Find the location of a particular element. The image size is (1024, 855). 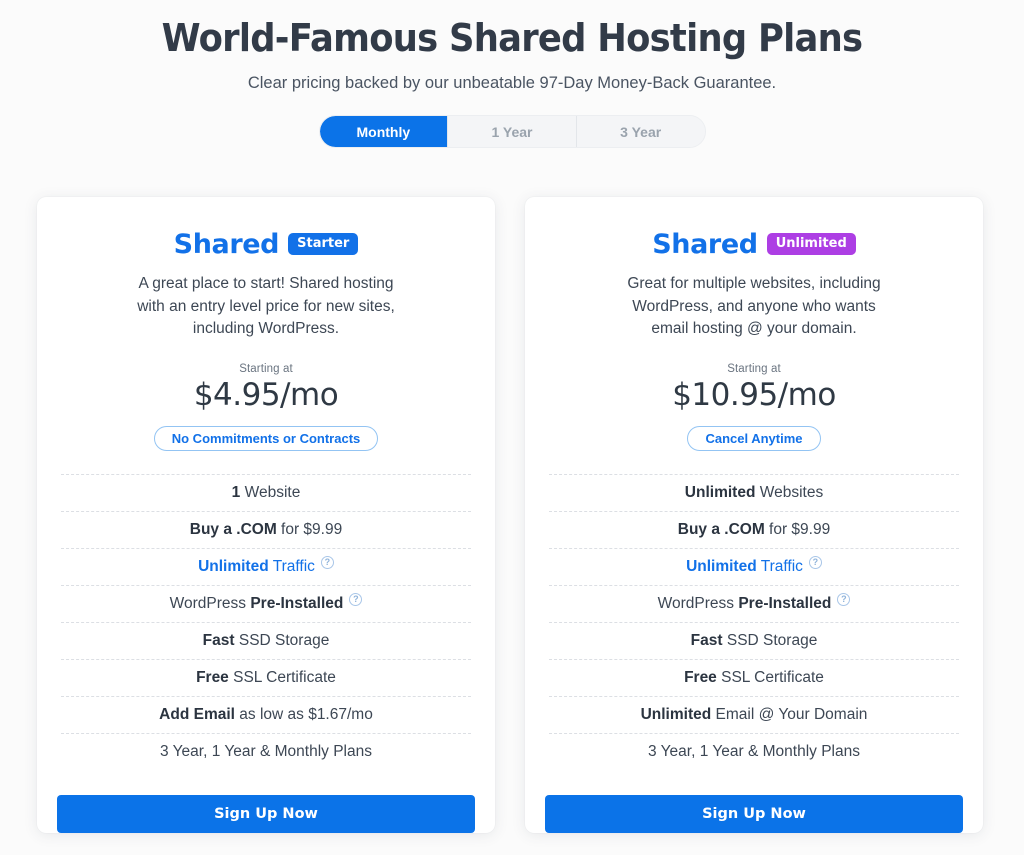

feature-highlight: 1 is located at coordinates (236, 492).